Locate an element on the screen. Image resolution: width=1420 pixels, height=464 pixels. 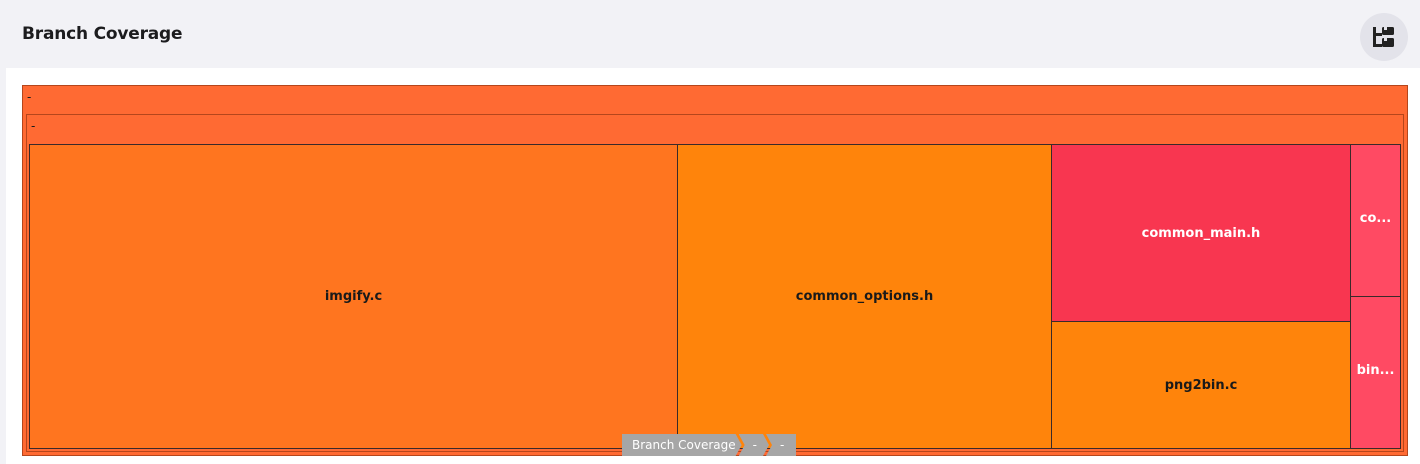
breadcrumb-item-level1: - is located at coordinates (754, 445).